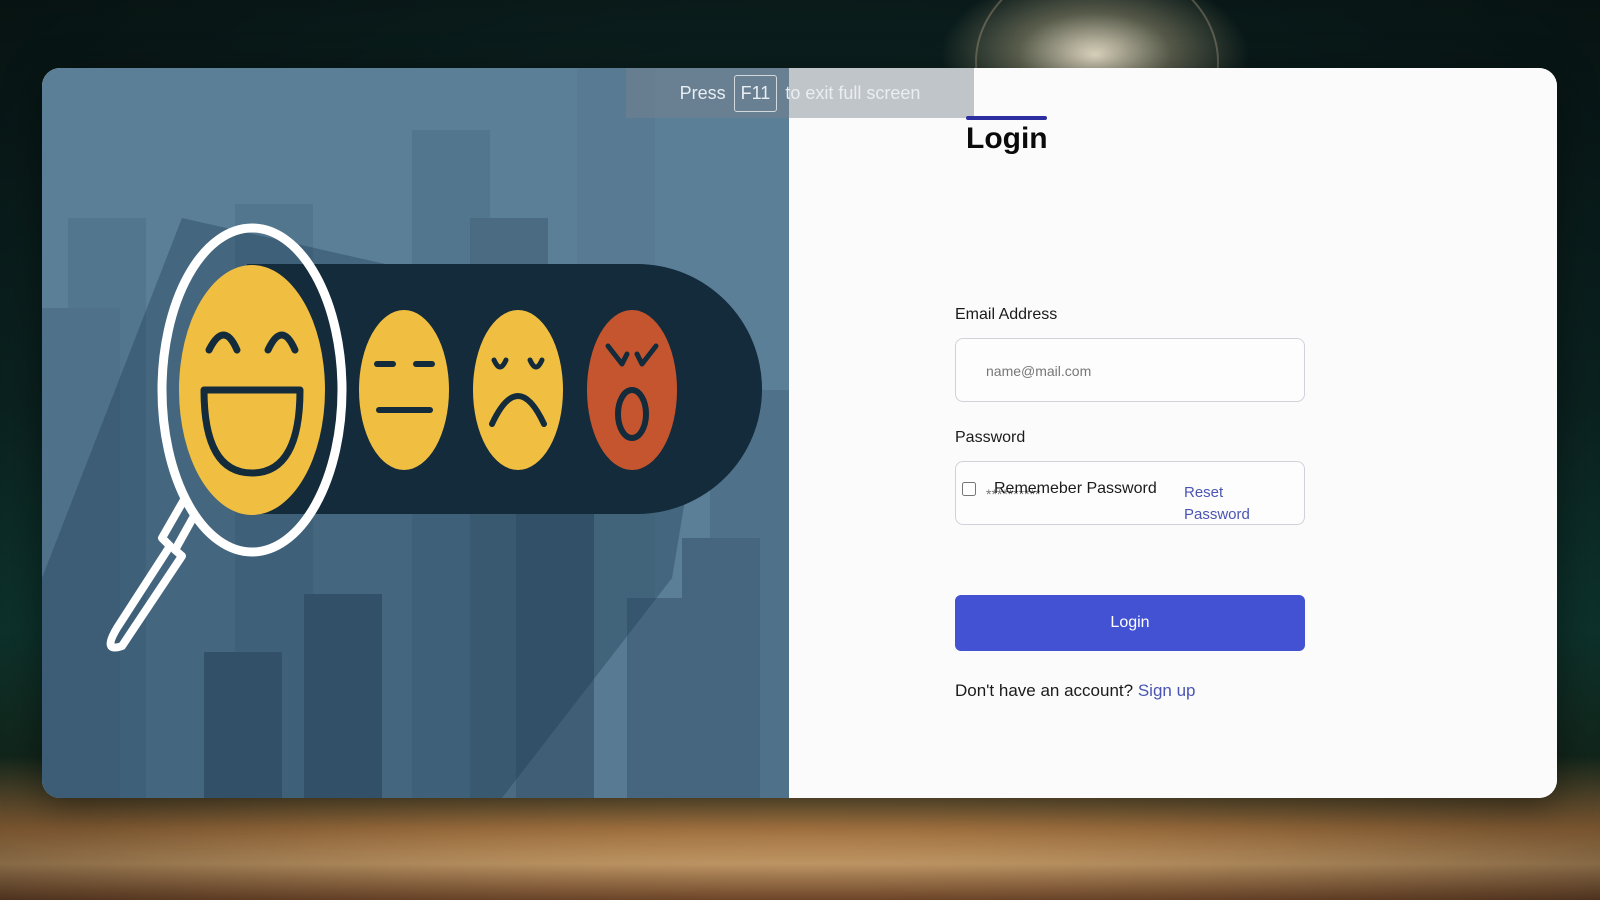 The width and height of the screenshot is (1600, 900). What do you see at coordinates (1167, 690) in the screenshot?
I see `signup-link: Sign up` at bounding box center [1167, 690].